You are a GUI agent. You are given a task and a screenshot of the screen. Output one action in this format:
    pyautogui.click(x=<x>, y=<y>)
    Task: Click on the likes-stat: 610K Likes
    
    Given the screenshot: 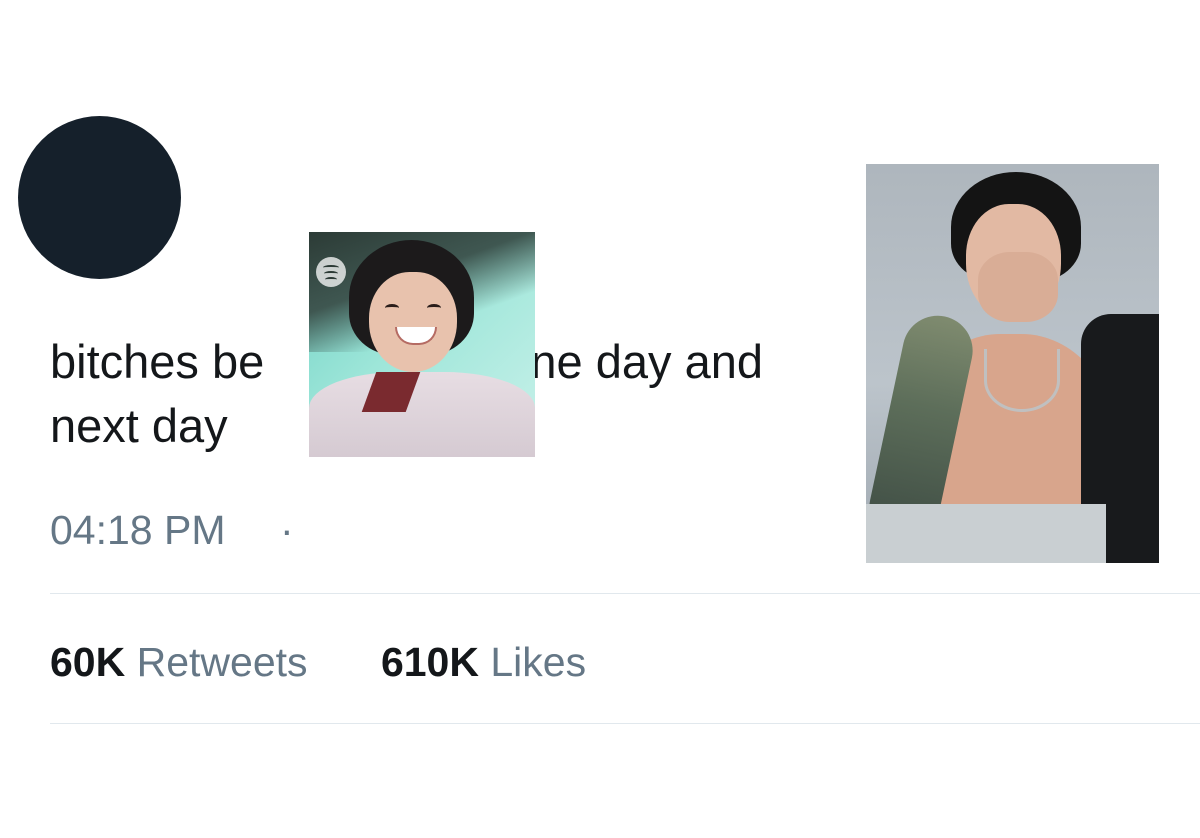 What is the action you would take?
    pyautogui.click(x=483, y=662)
    